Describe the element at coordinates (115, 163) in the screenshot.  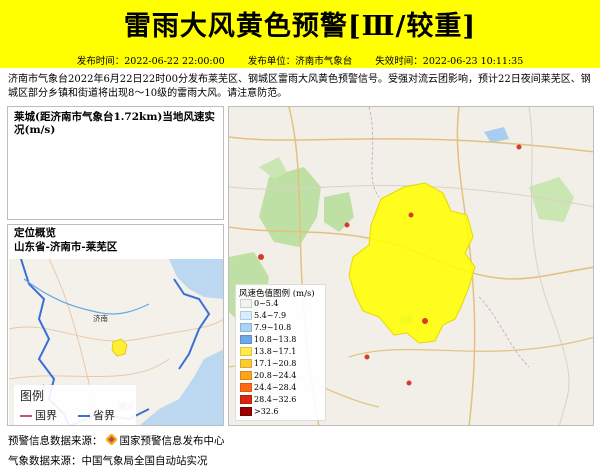
I see `wind-speed-panel: 莱城(距济南市气象台1.72km)当地风速实况(m/s)` at that location.